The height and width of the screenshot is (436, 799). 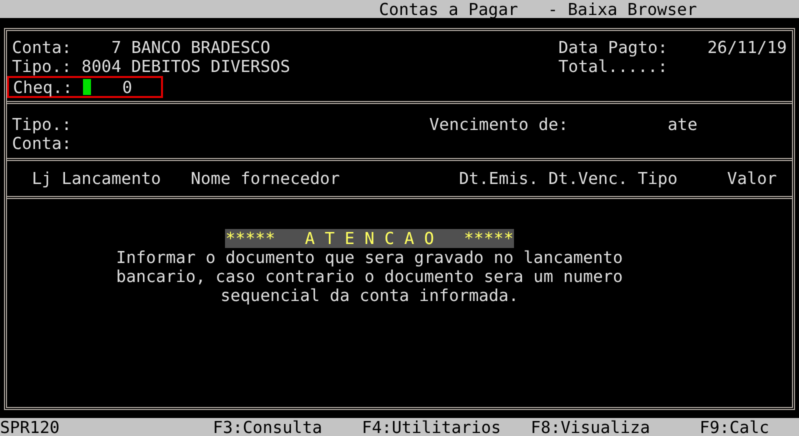 What do you see at coordinates (126, 87) in the screenshot?
I see `field-value: 0` at bounding box center [126, 87].